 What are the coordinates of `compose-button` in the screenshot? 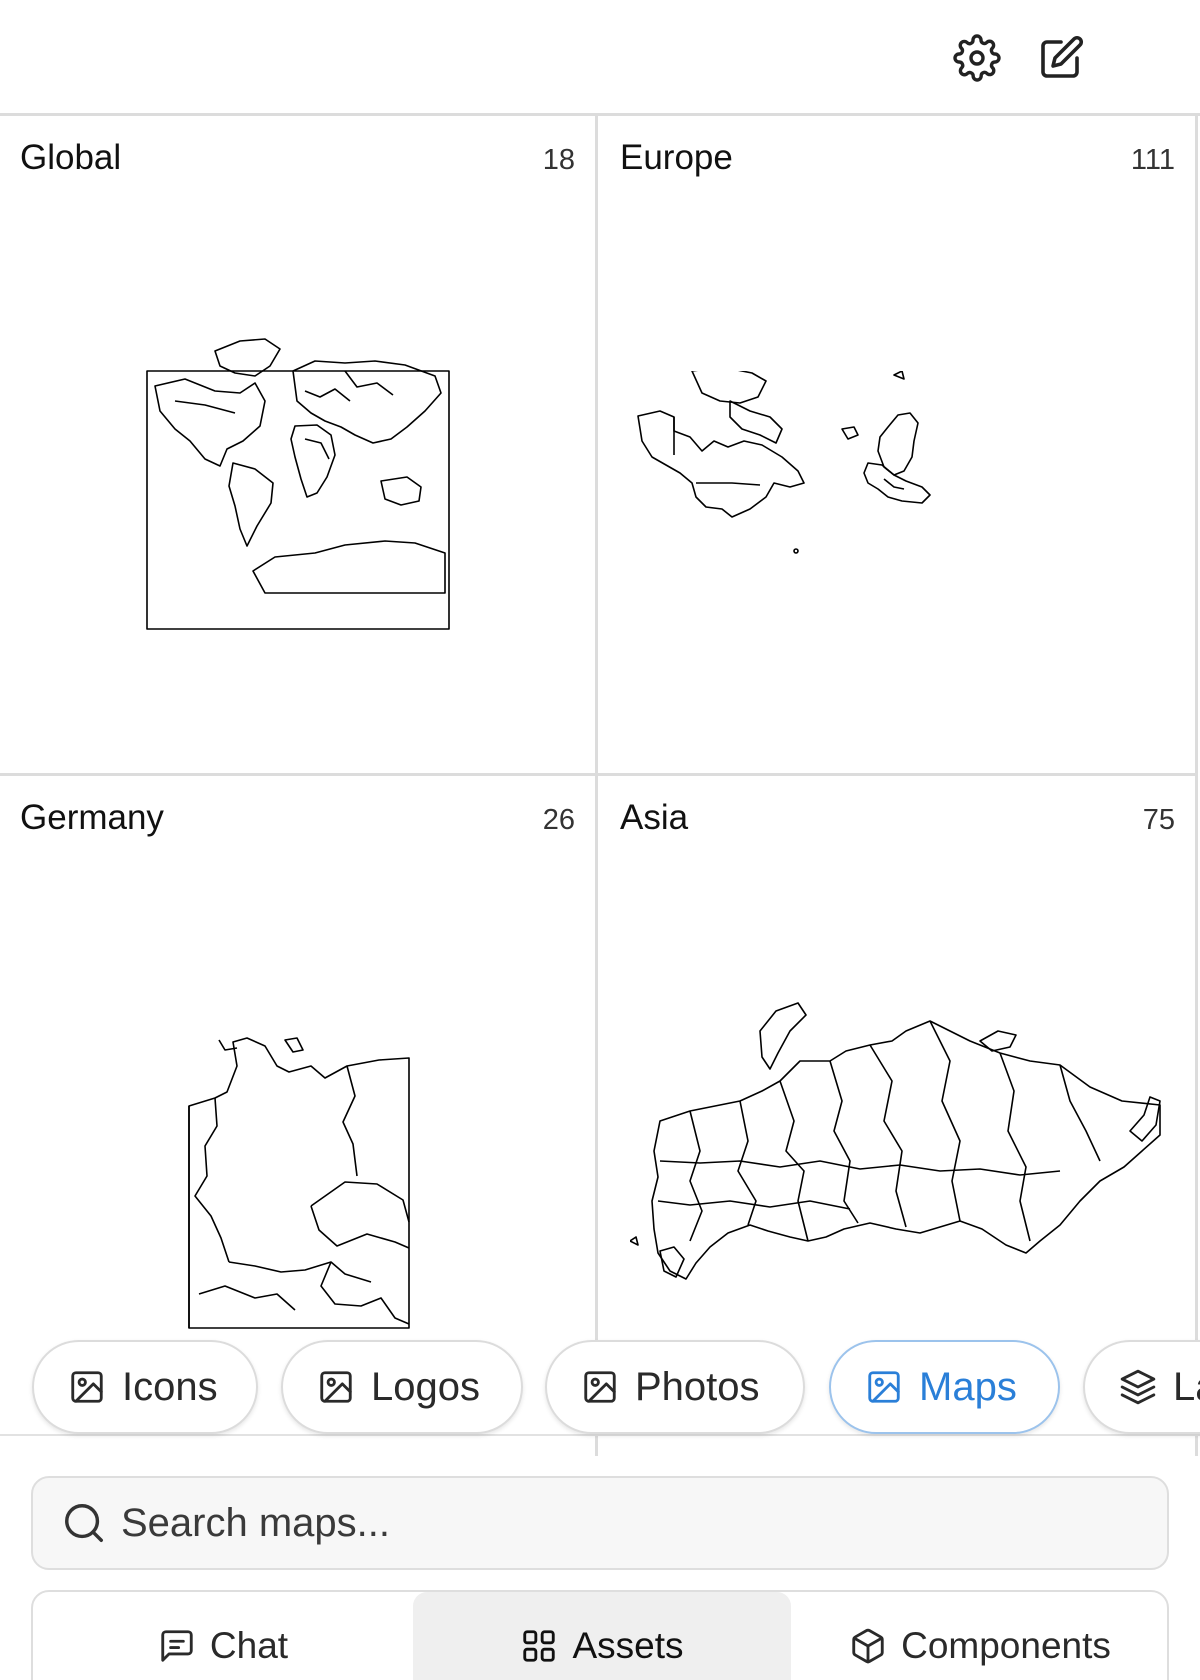 It's located at (1061, 58).